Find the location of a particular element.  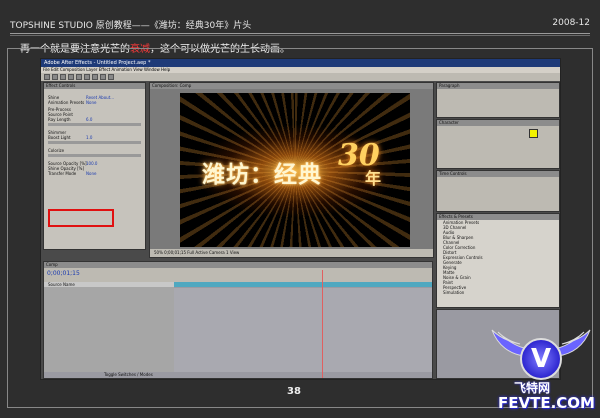

paragraph-panel: Paragraph is located at coordinates (498, 100).